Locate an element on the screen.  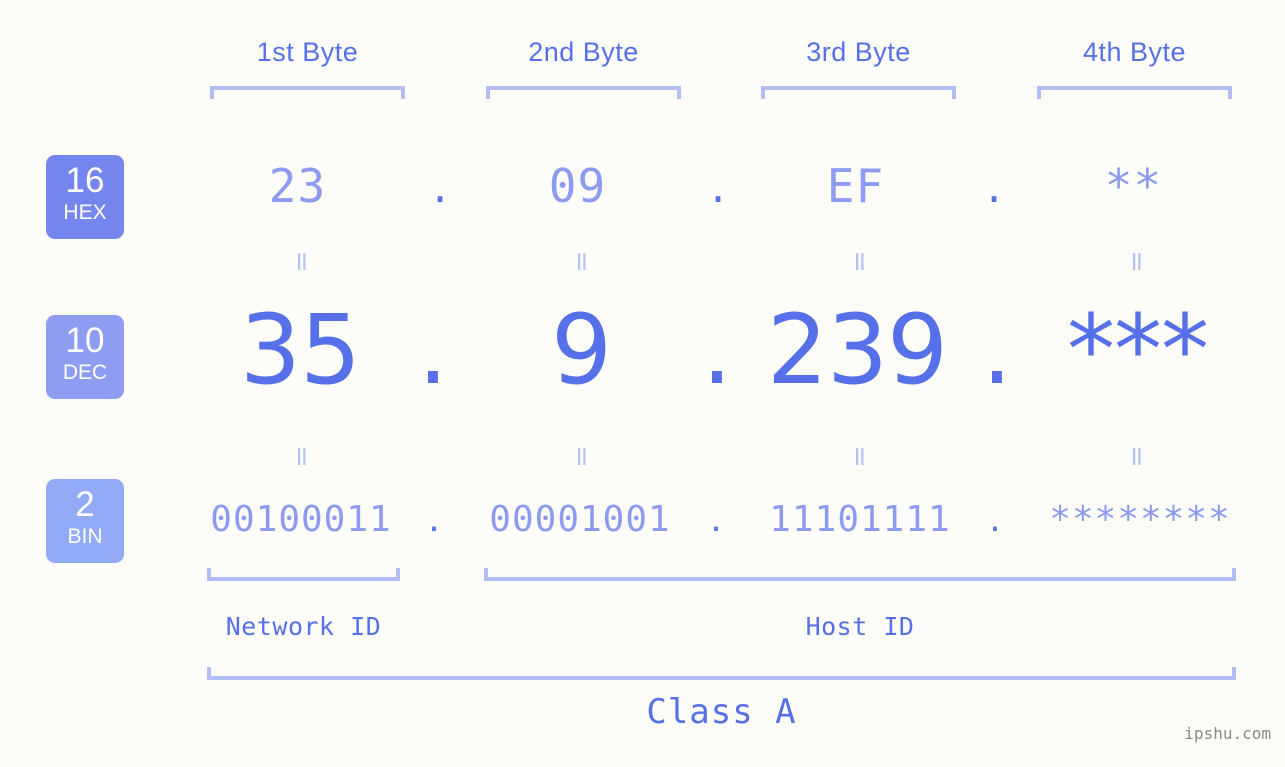
equals-mark-hex-dec-1: = is located at coordinates (302, 261).